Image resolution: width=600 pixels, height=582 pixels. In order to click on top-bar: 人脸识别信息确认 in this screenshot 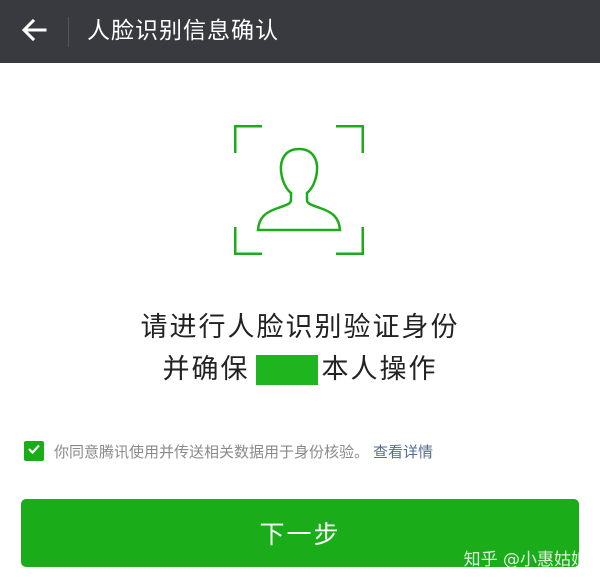, I will do `click(300, 31)`.